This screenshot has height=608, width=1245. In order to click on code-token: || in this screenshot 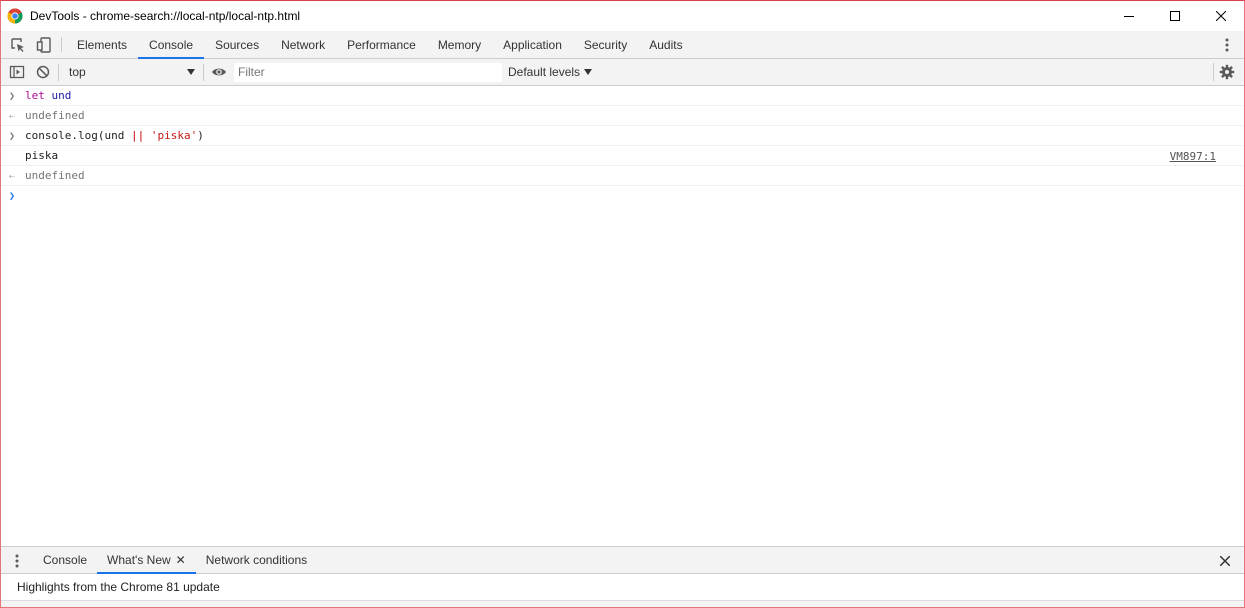, I will do `click(137, 135)`.